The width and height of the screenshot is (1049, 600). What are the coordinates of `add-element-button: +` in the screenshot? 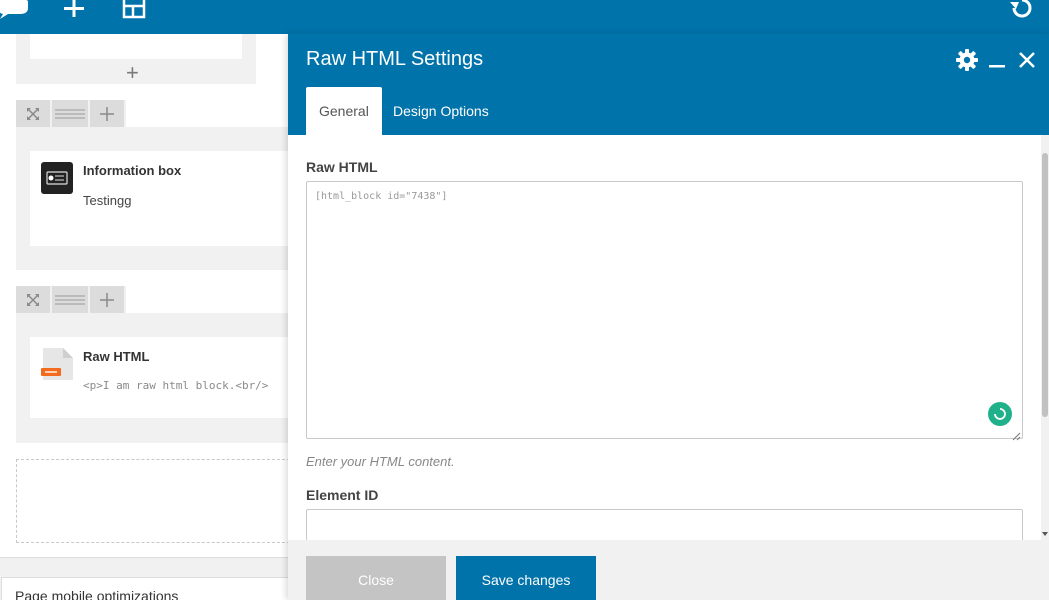 It's located at (132, 73).